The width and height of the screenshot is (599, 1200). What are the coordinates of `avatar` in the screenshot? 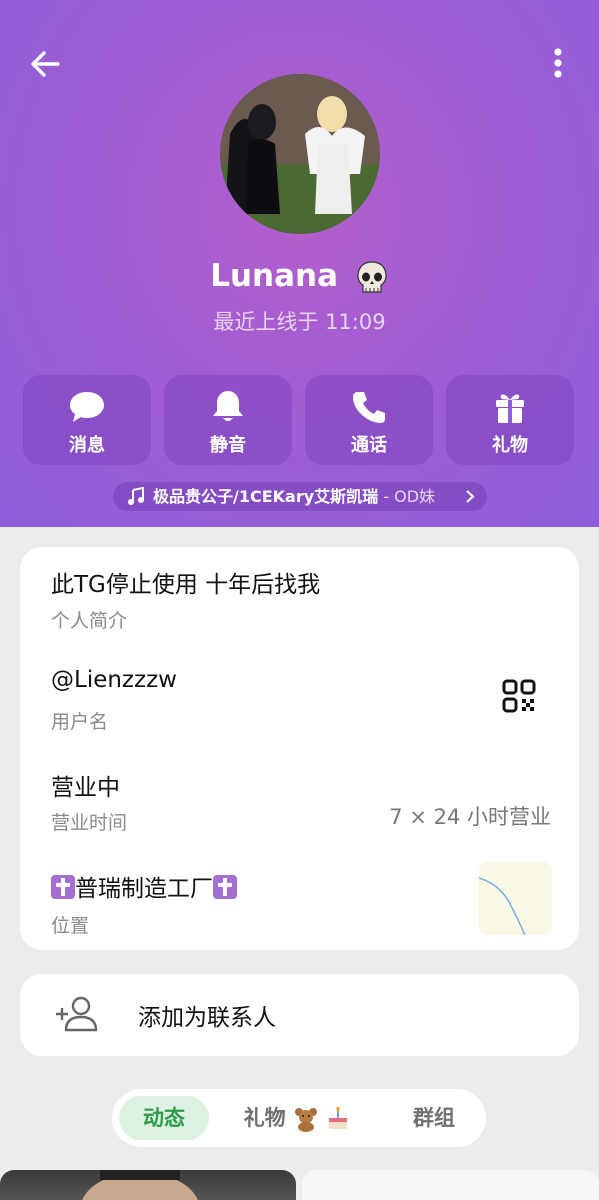 It's located at (300, 154).